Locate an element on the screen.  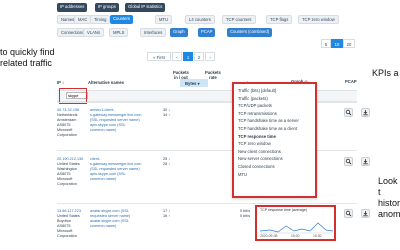
mini-chart-line is located at coordinates (296, 227).